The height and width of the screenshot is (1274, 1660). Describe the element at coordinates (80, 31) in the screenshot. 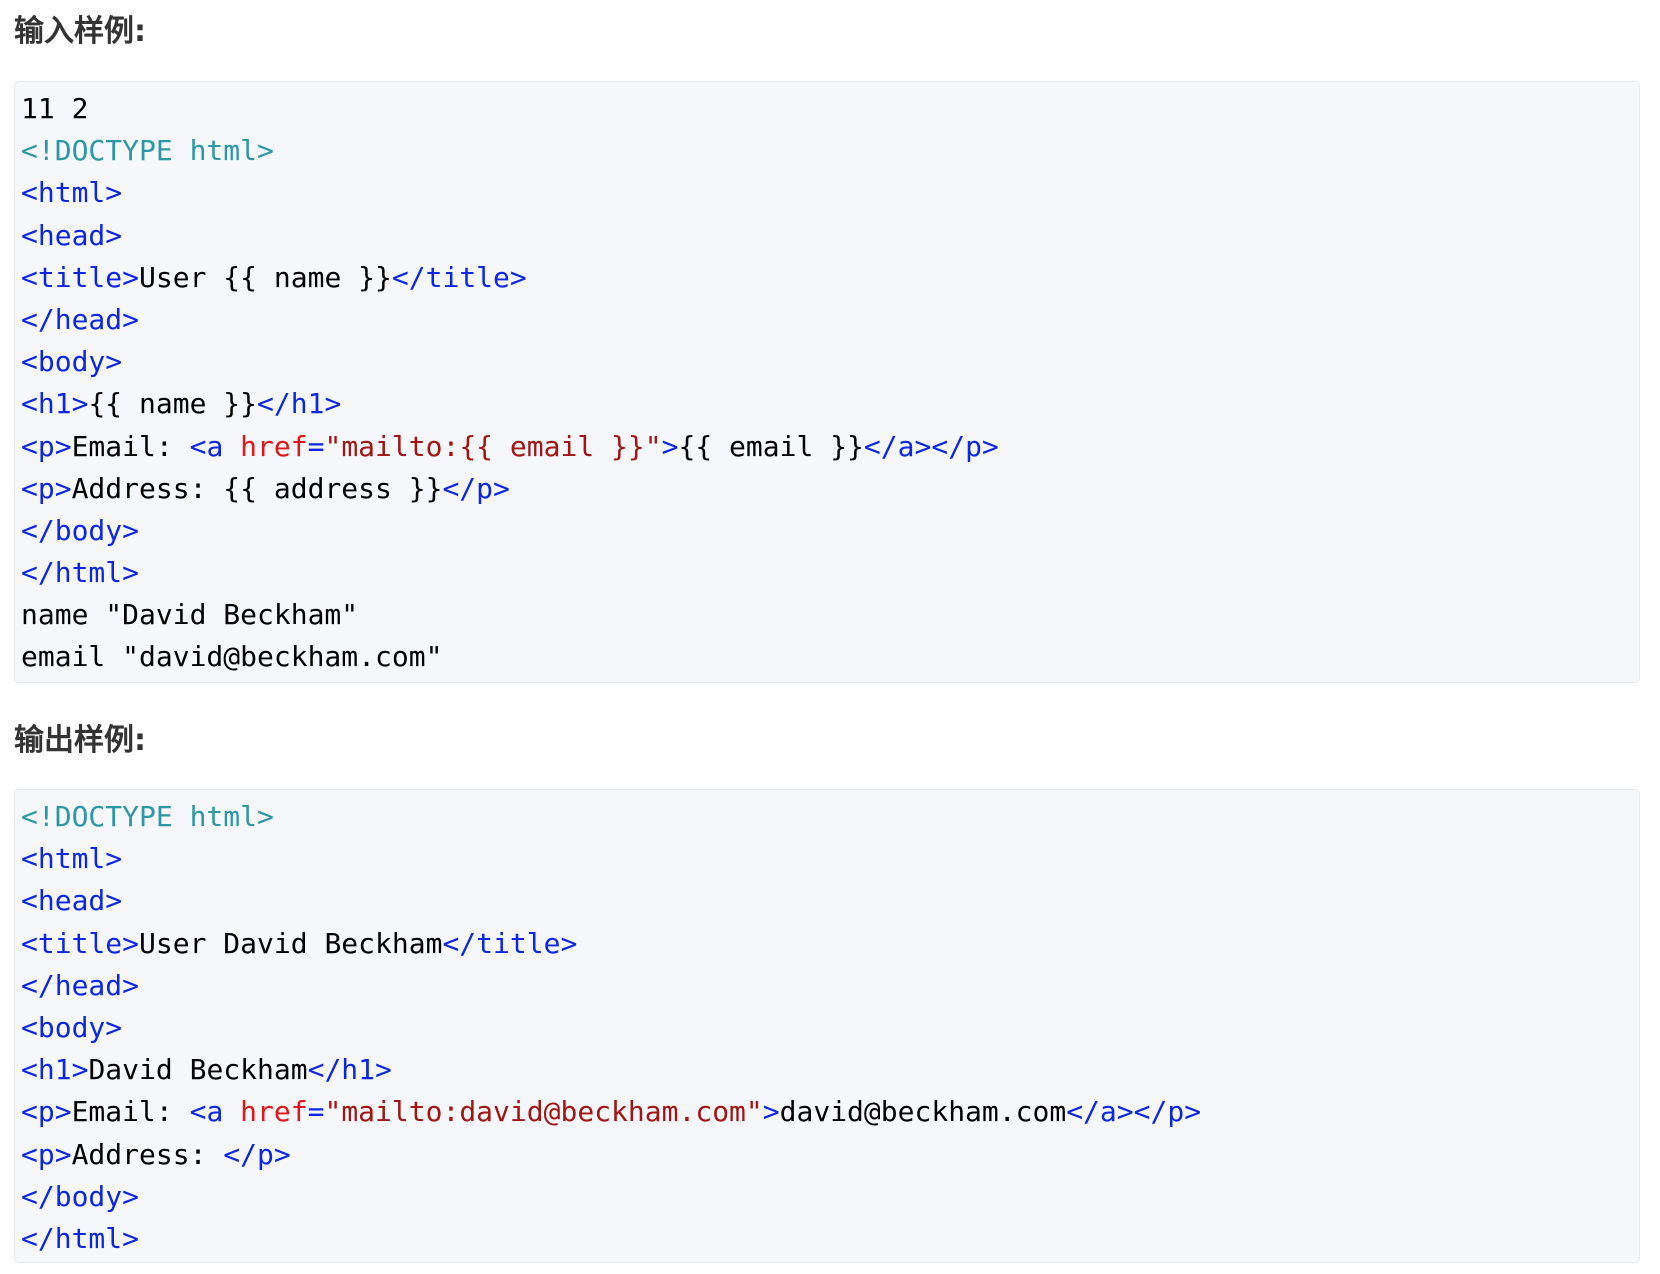

I see `input-sample-heading: 输入样例:` at that location.